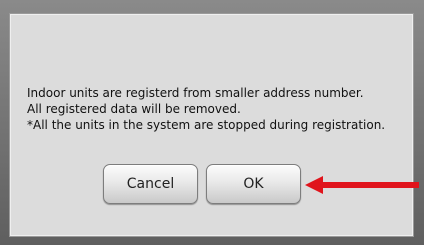 The image size is (424, 245). Describe the element at coordinates (134, 109) in the screenshot. I see `message-line: All registered data will be removed.` at that location.